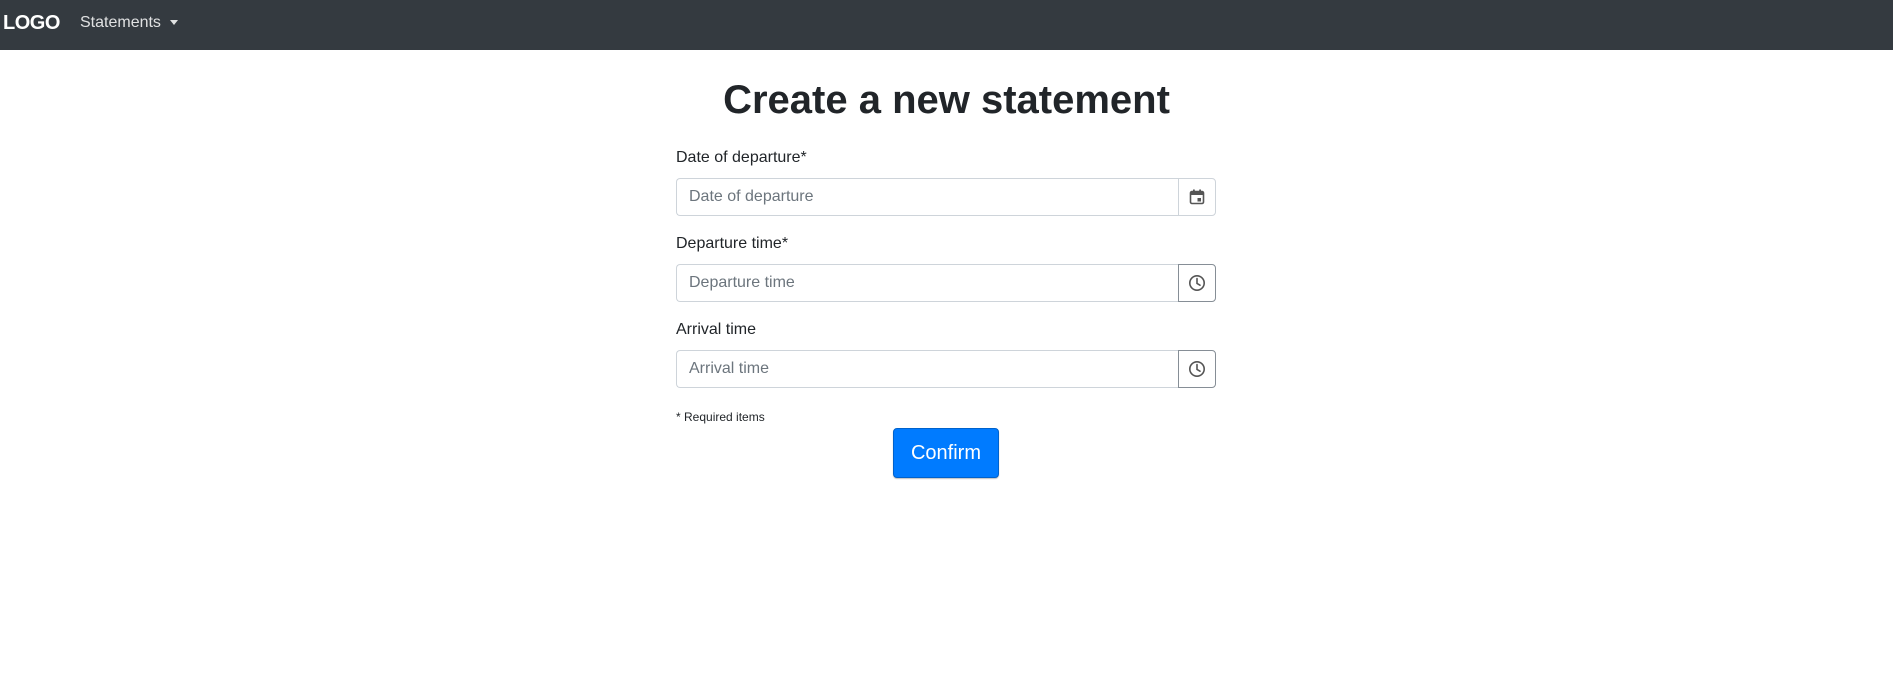 This screenshot has width=1893, height=683. I want to click on arrival-time-label: Arrival time, so click(716, 329).